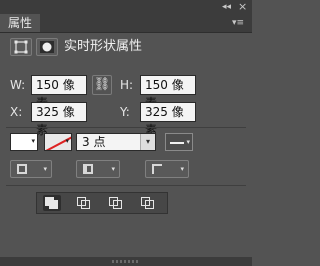 The width and height of the screenshot is (320, 266). Describe the element at coordinates (157, 169) in the screenshot. I see `line-join-icon` at that location.